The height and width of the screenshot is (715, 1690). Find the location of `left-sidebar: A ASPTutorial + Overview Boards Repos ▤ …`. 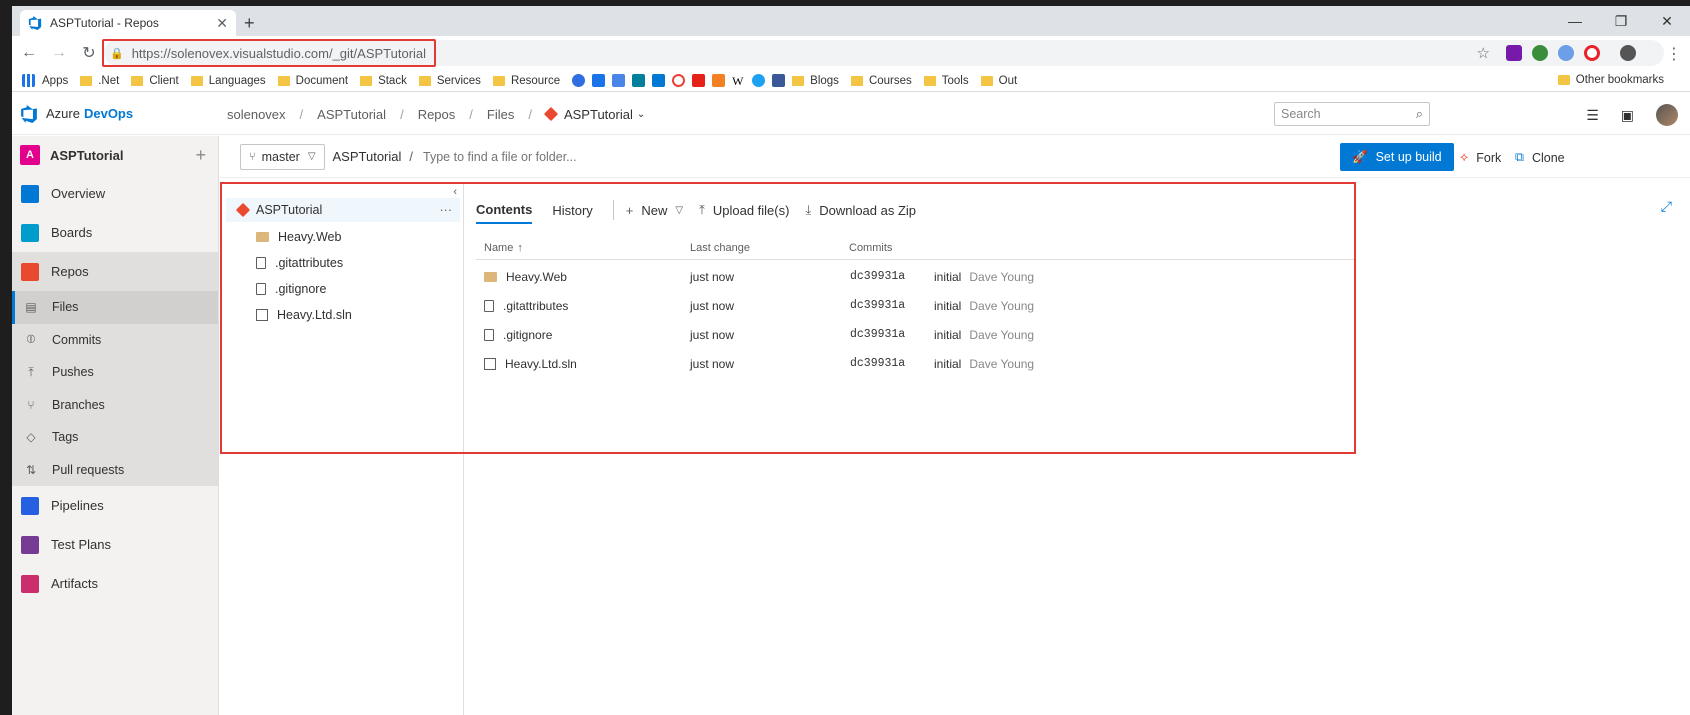

left-sidebar: A ASPTutorial + Overview Boards Repos ▤ … is located at coordinates (115, 425).